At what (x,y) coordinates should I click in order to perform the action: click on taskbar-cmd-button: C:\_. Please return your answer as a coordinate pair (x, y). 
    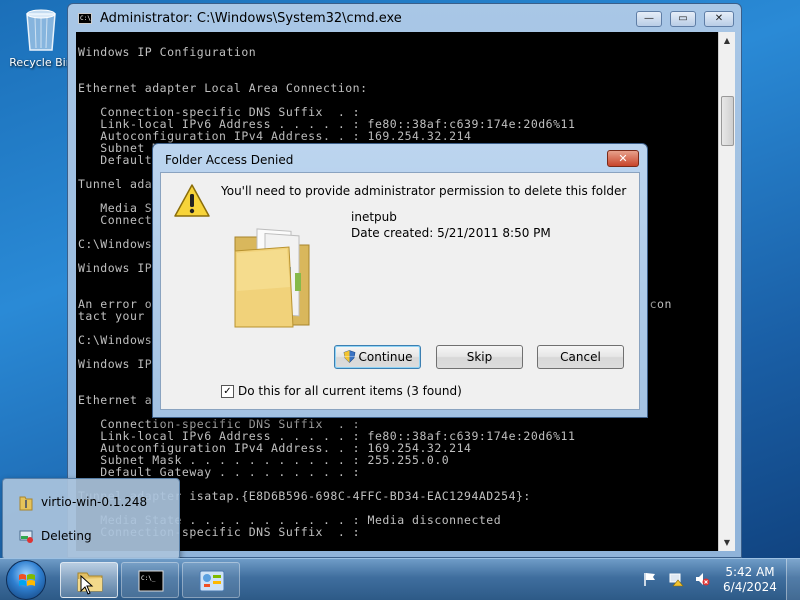
    Looking at the image, I should click on (150, 580).